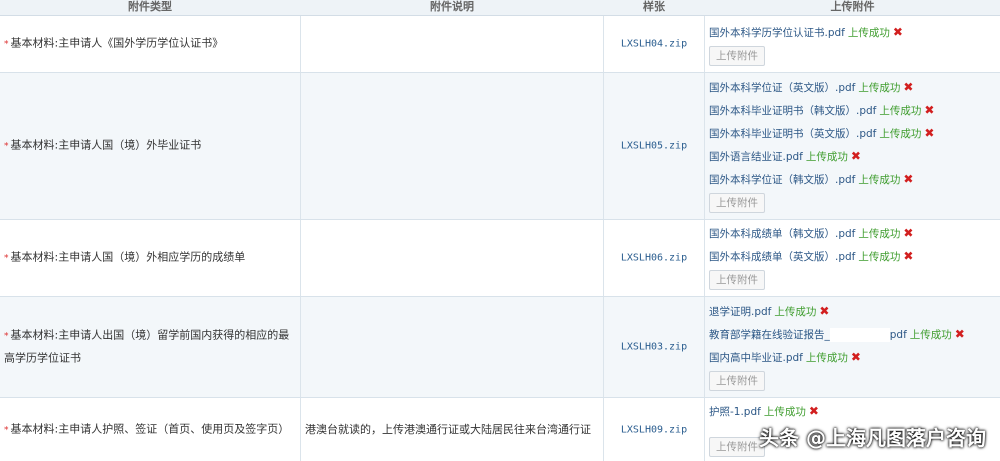  I want to click on uploaded-file: 国内高中毕业证.pdf 上传成功 ✖, so click(852, 357).